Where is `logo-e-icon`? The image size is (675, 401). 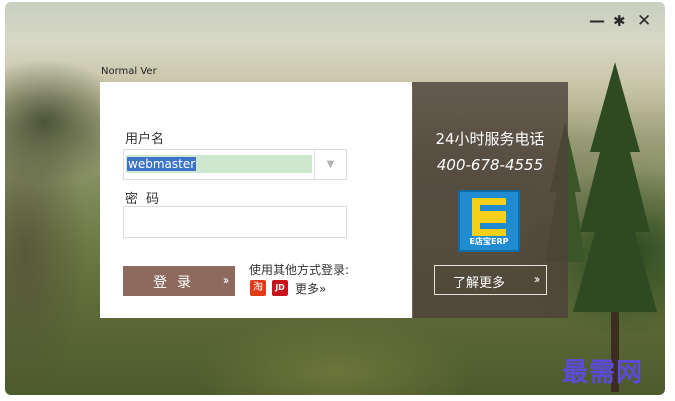
logo-e-icon is located at coordinates (489, 217).